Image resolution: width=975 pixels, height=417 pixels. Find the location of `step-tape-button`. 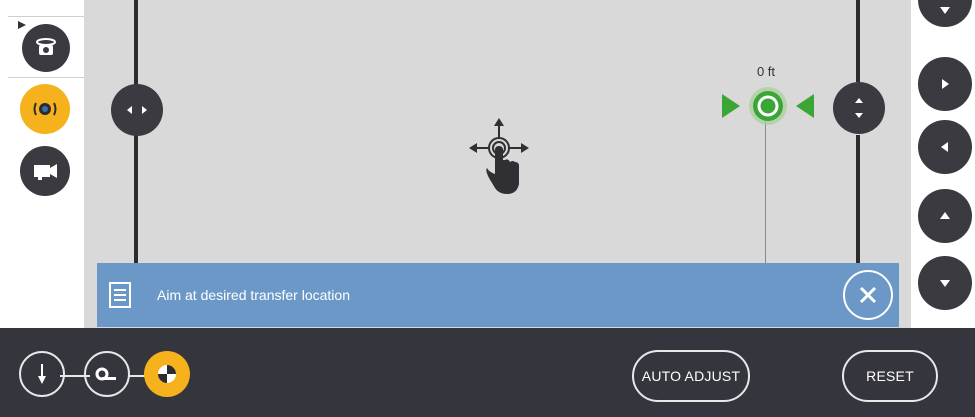

step-tape-button is located at coordinates (107, 374).